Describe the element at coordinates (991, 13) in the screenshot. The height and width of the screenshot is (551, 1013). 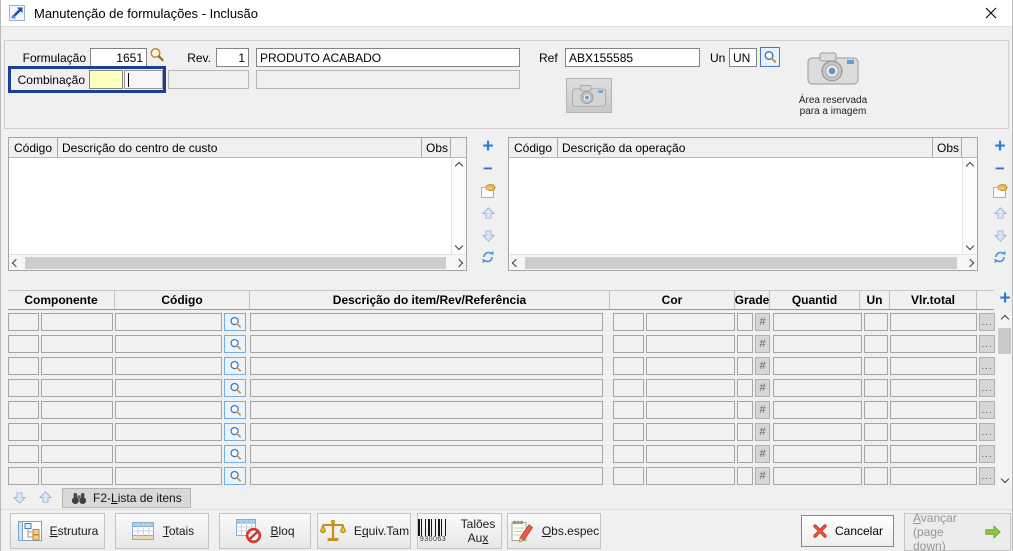
I see `close-button` at that location.